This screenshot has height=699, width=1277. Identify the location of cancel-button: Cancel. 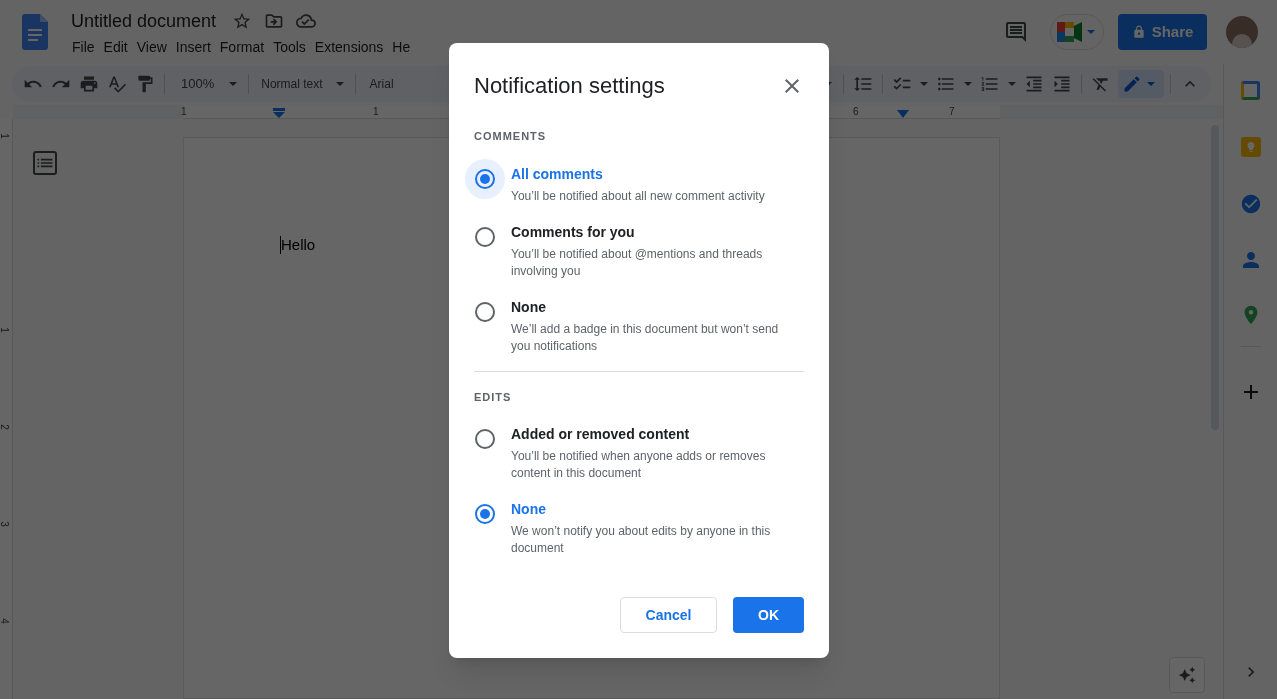
(668, 615).